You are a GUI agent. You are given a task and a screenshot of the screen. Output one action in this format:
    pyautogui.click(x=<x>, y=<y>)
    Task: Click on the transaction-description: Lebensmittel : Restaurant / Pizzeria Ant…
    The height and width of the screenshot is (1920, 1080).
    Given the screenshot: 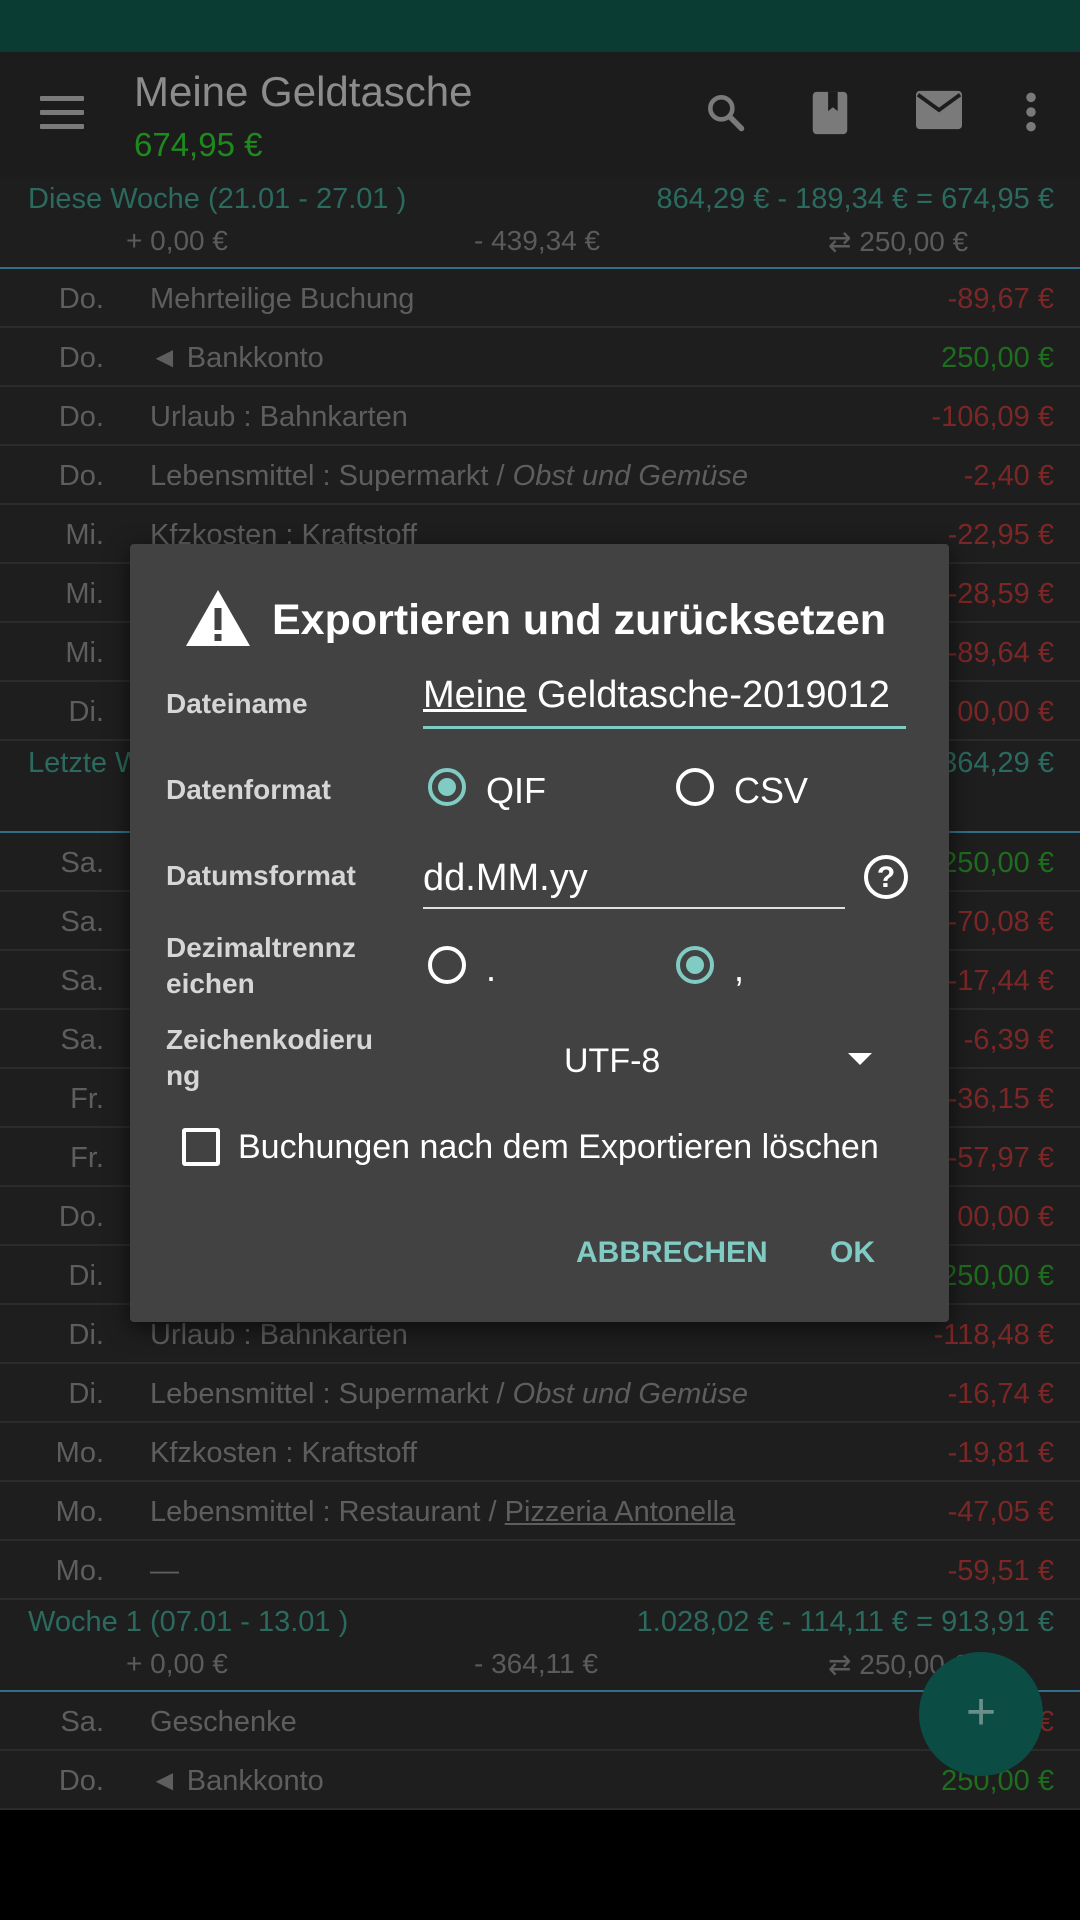 What is the action you would take?
    pyautogui.click(x=442, y=1512)
    